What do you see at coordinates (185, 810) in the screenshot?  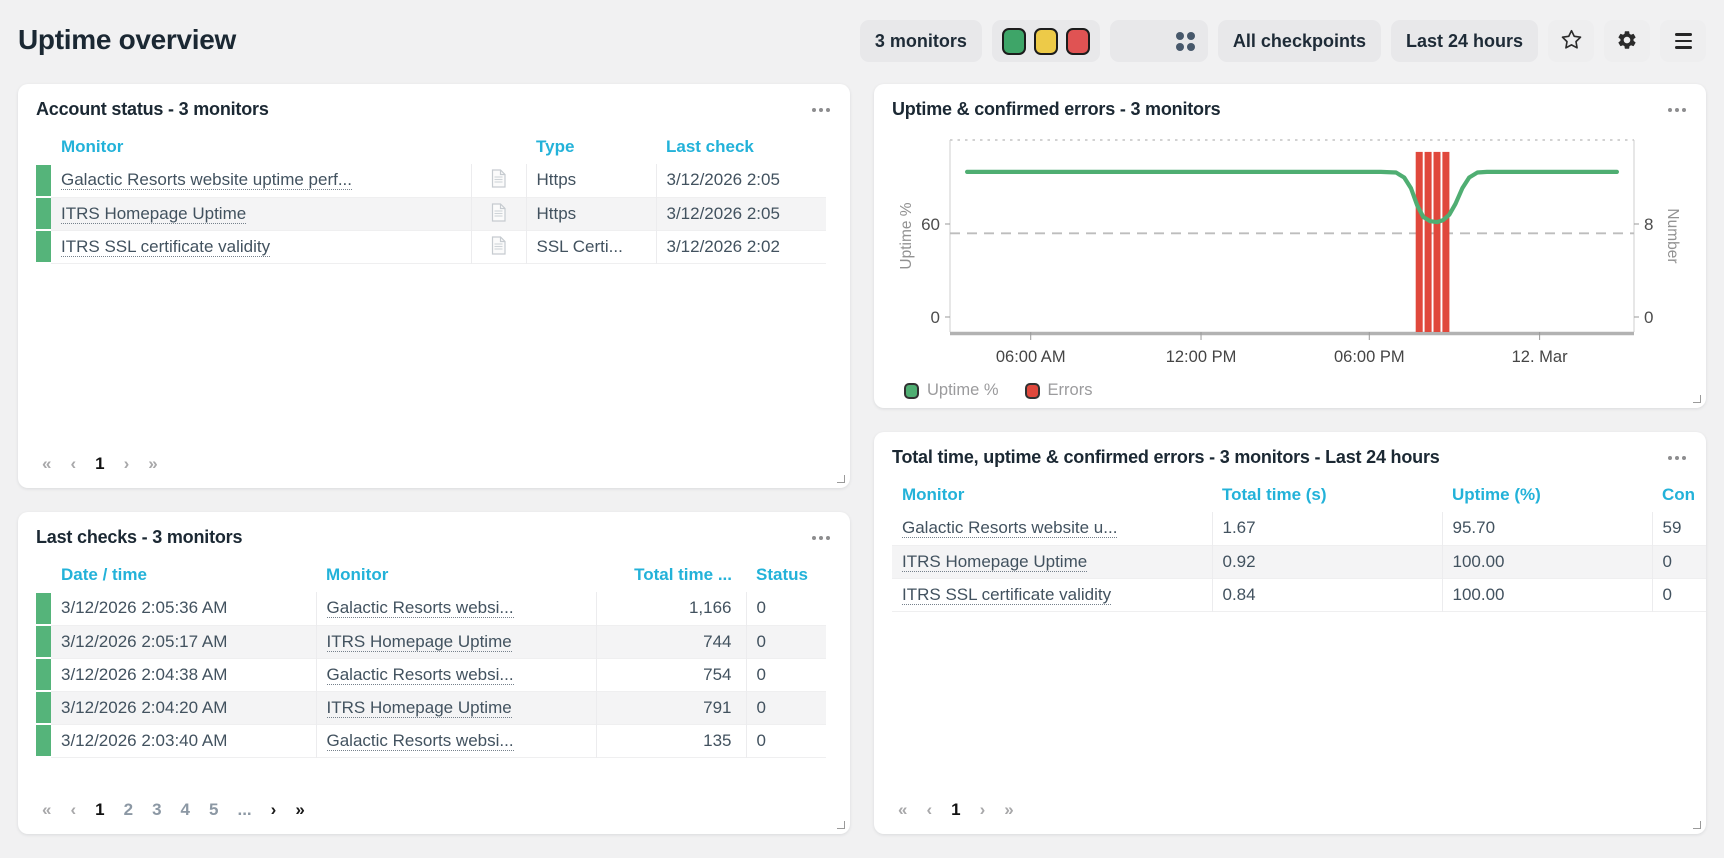 I see `page-link: 4` at bounding box center [185, 810].